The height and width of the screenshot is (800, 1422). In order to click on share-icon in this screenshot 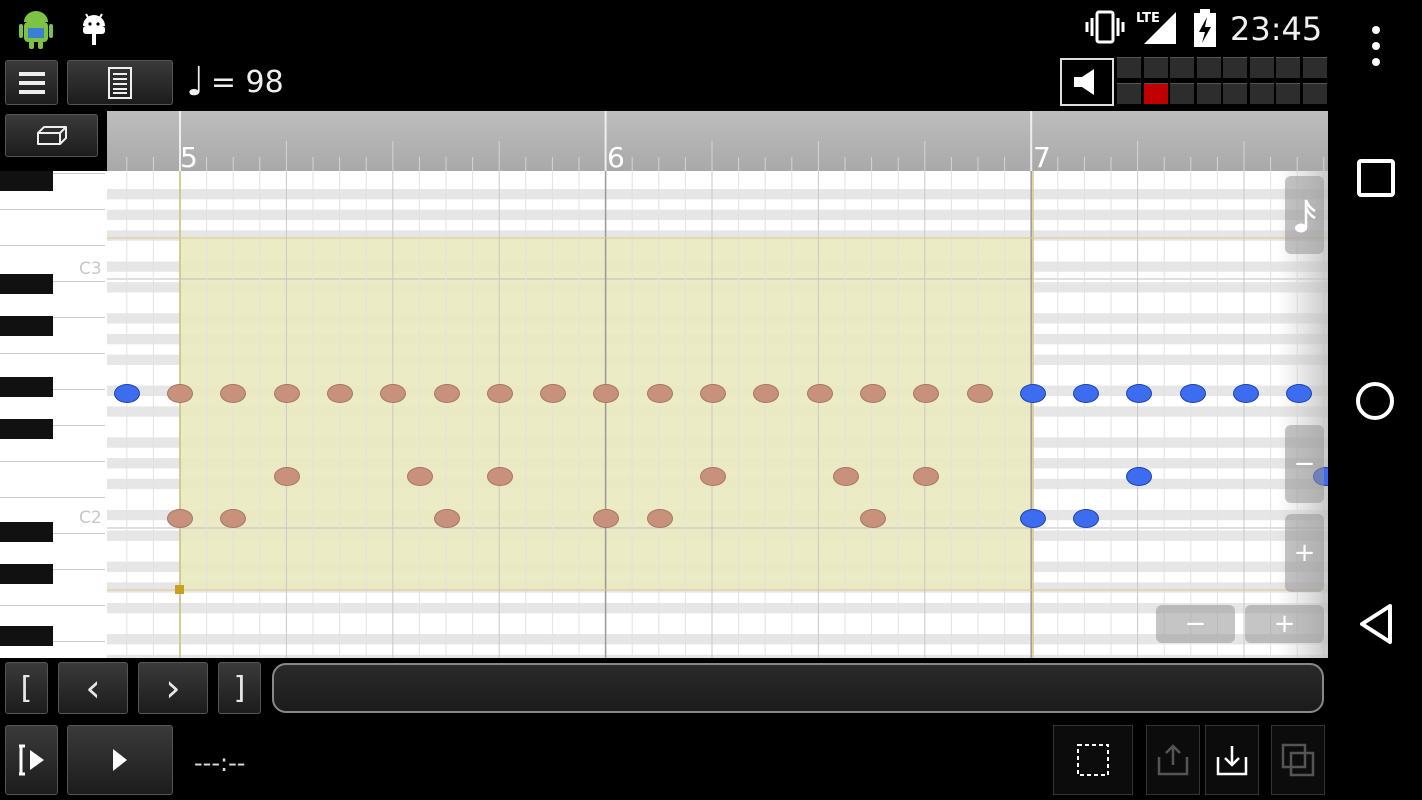, I will do `click(1173, 760)`.